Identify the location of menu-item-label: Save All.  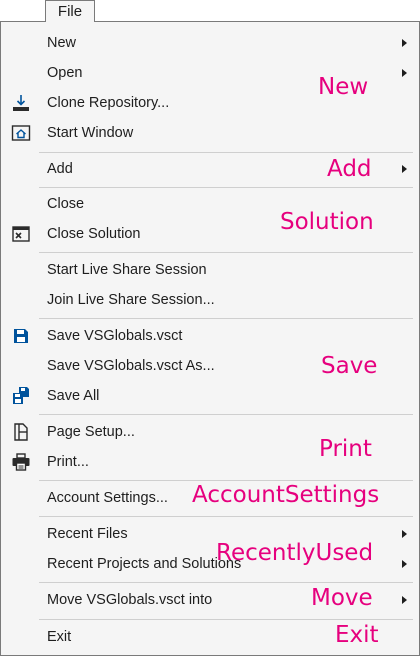
(73, 396).